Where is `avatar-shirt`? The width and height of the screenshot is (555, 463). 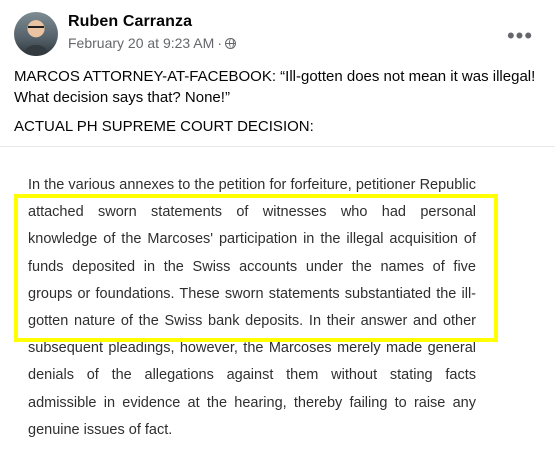 avatar-shirt is located at coordinates (36, 50).